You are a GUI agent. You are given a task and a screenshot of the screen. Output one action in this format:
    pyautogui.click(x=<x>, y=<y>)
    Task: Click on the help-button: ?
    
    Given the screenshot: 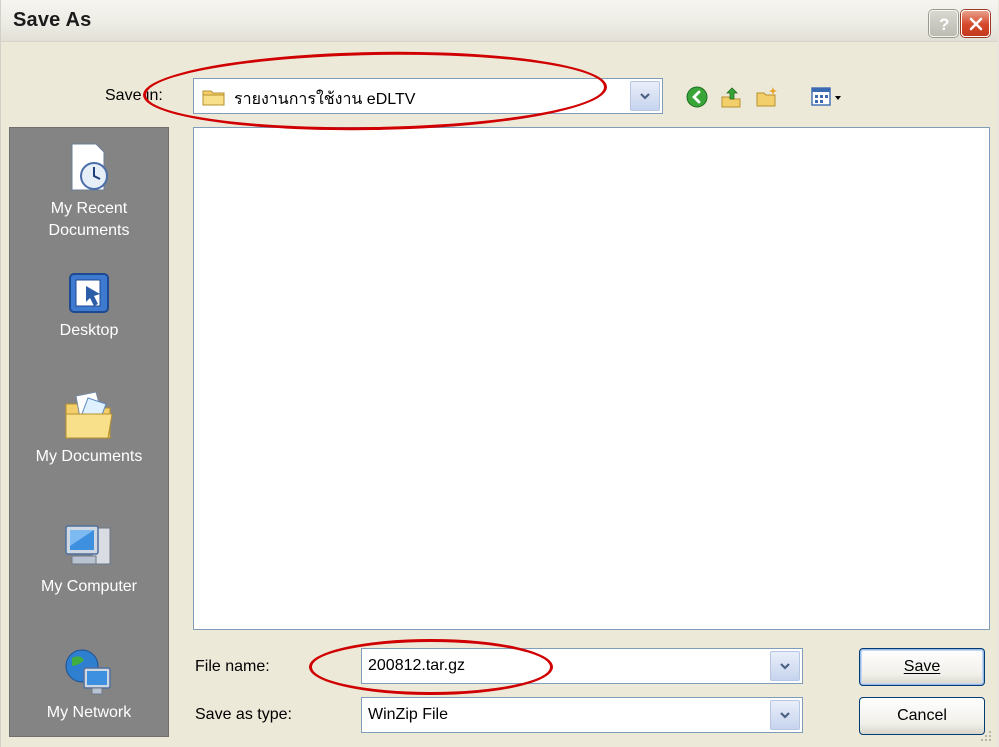 What is the action you would take?
    pyautogui.click(x=943, y=23)
    